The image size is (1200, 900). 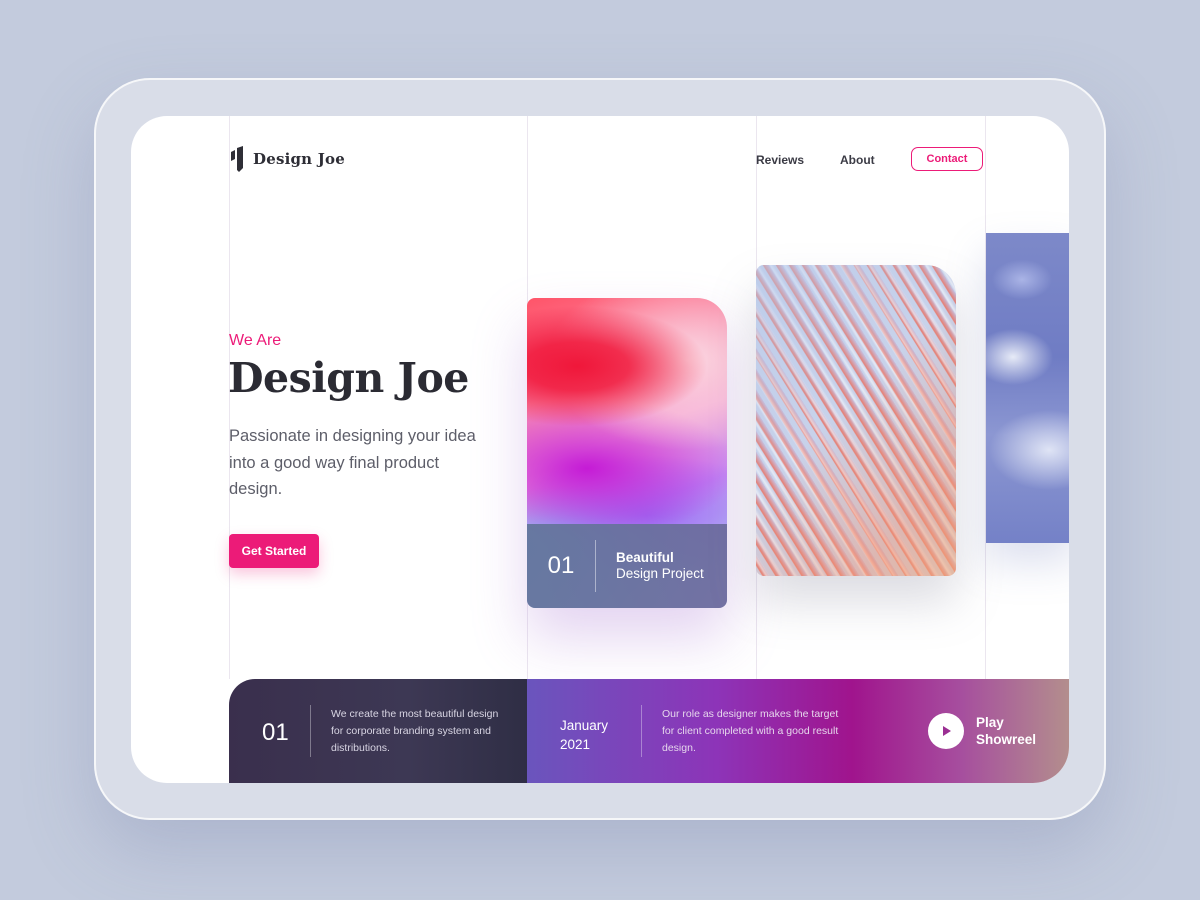 I want to click on project-label: Beautiful Design Project, so click(x=650, y=566).